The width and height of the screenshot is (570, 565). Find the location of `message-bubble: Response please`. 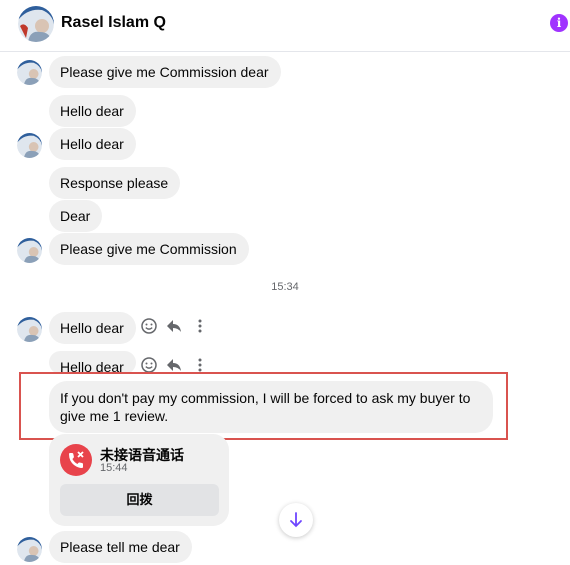

message-bubble: Response please is located at coordinates (115, 183).